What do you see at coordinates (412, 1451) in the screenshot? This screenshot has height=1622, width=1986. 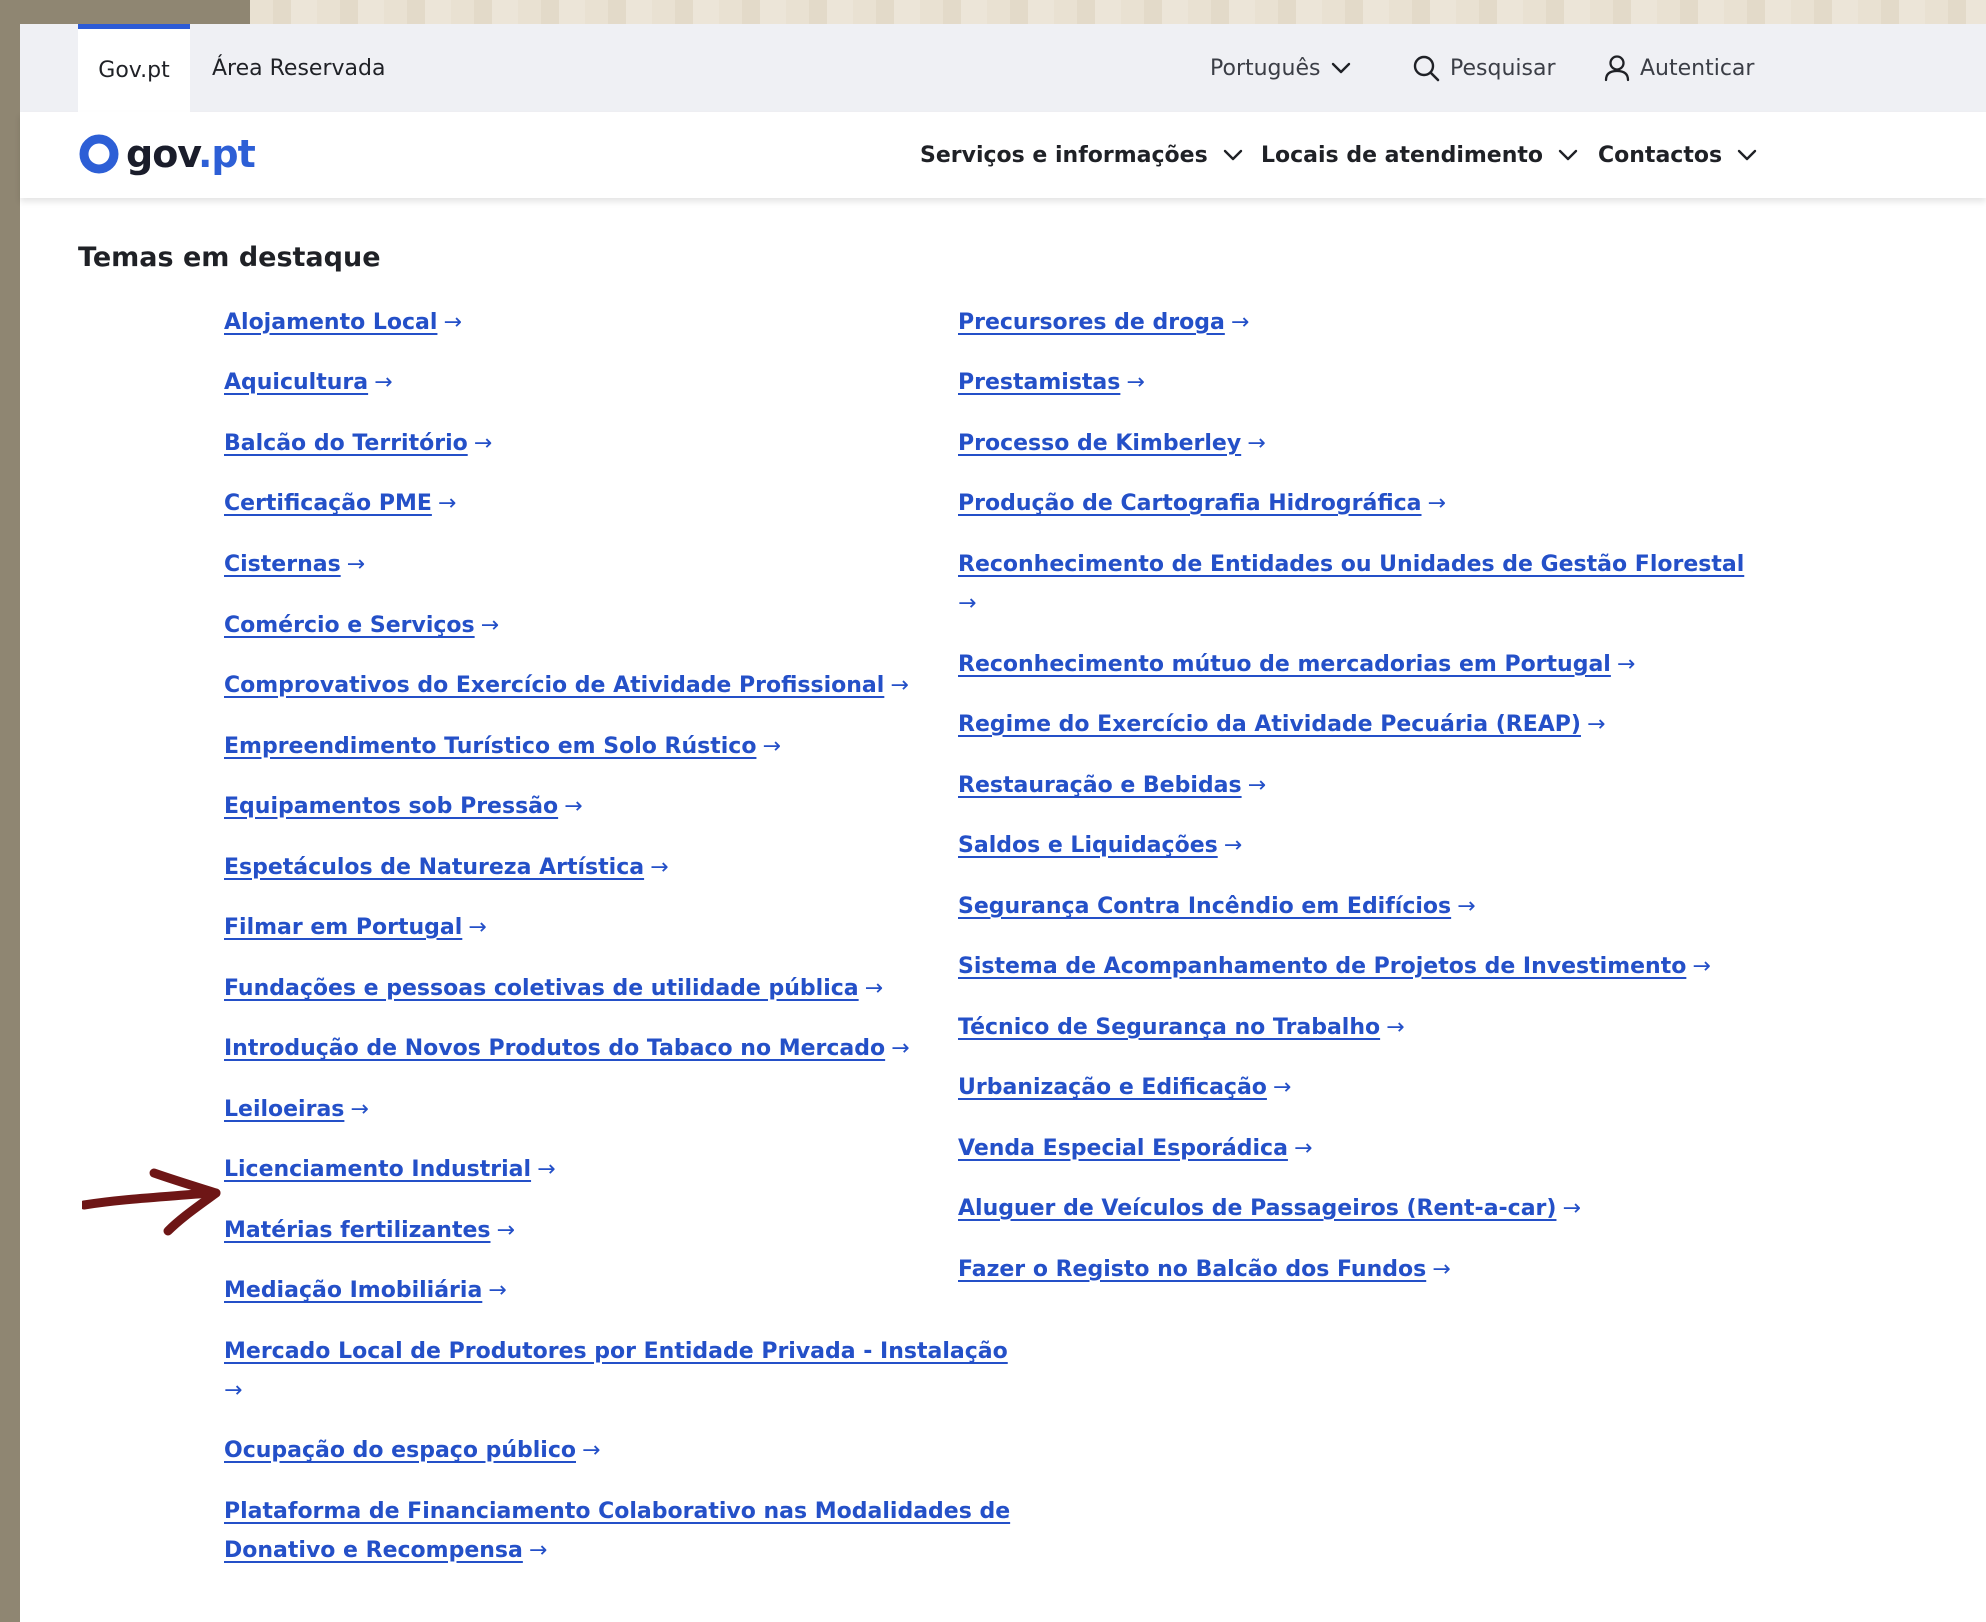 I see `link-ocupacao-espaco-publico: Ocupação do espaço público →` at bounding box center [412, 1451].